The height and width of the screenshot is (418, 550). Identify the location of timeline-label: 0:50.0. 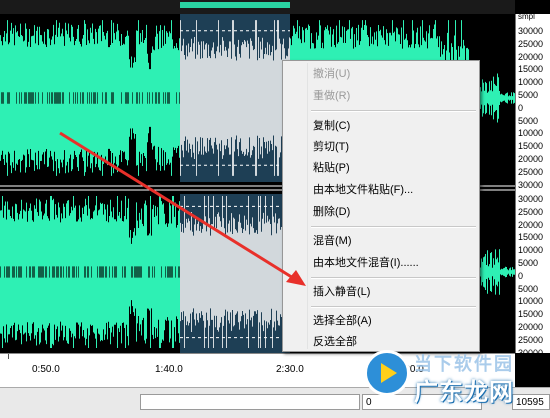
(46, 369).